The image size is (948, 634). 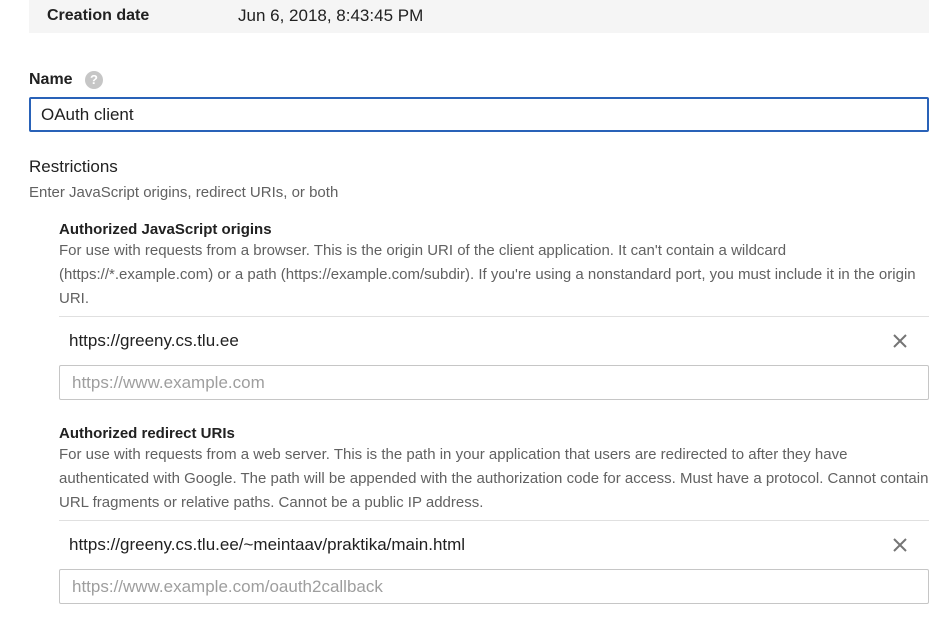 I want to click on restrictions-title: Restrictions, so click(x=73, y=166).